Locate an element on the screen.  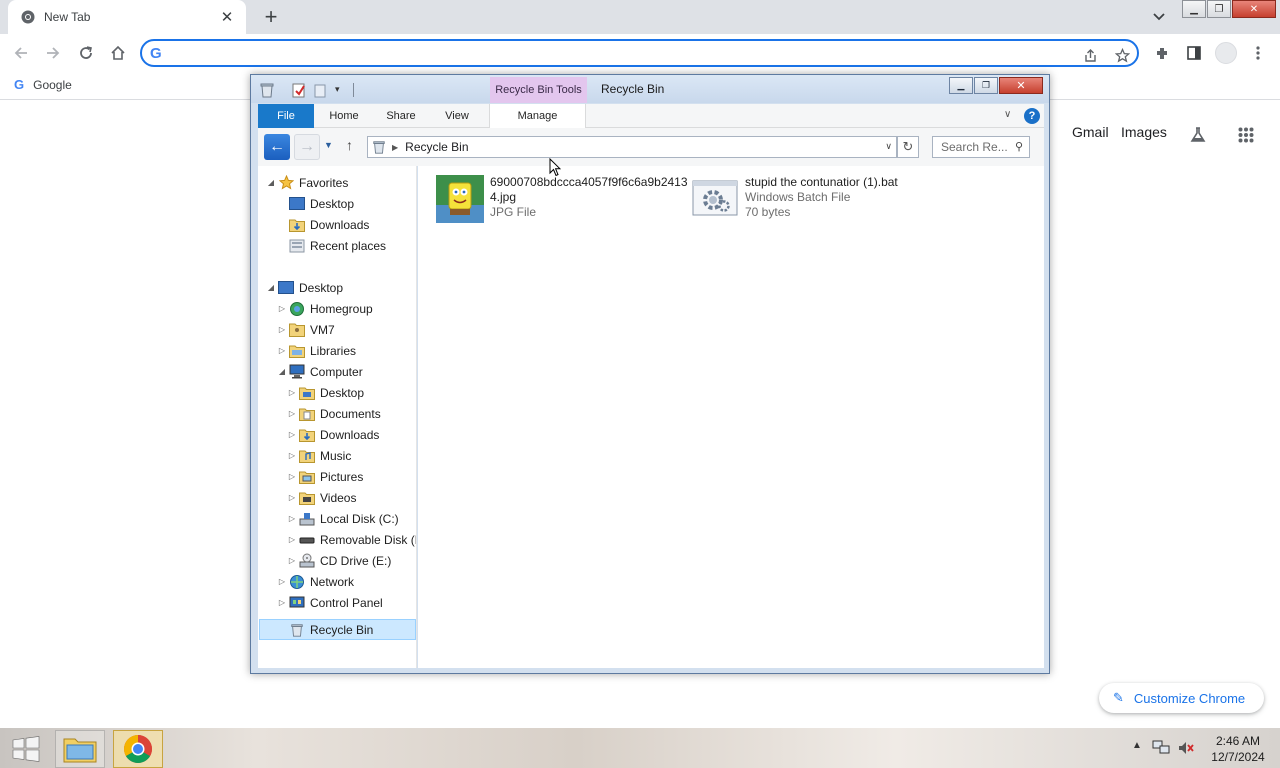
apps-grid-icon is located at coordinates (1246, 135).